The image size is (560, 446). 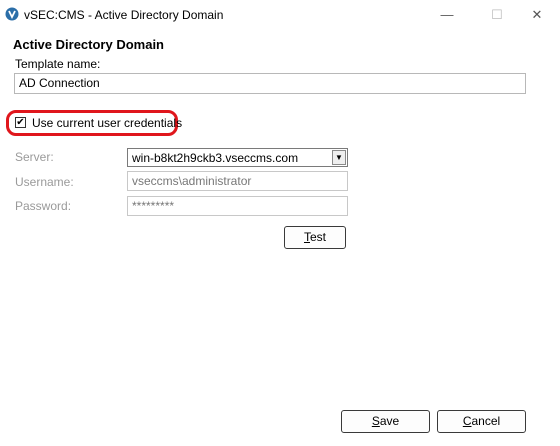 I want to click on password-label: Password:, so click(x=43, y=206).